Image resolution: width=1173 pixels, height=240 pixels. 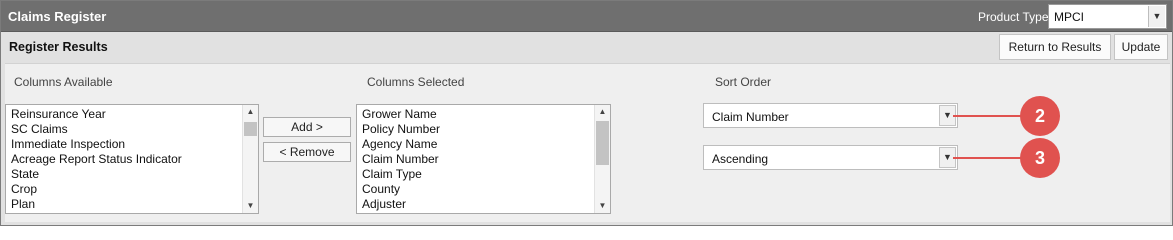 What do you see at coordinates (1040, 158) in the screenshot?
I see `callout-badge-3: 3` at bounding box center [1040, 158].